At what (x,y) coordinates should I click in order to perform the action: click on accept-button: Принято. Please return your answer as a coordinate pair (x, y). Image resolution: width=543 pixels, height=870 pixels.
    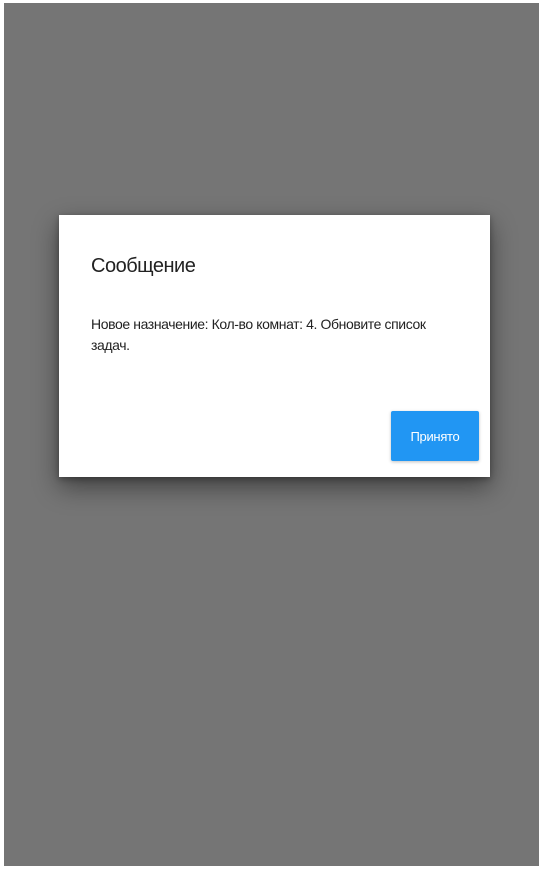
    Looking at the image, I should click on (435, 436).